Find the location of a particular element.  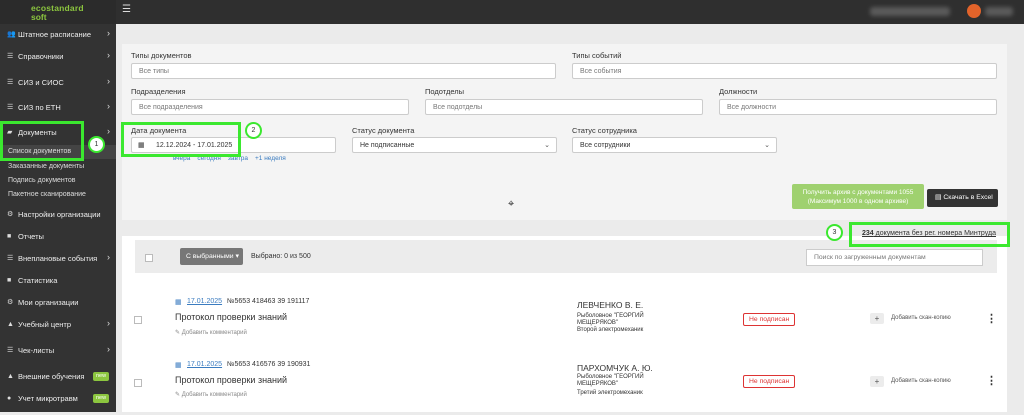

employee-status-select: Все сотрудники ⌄ is located at coordinates (674, 145).